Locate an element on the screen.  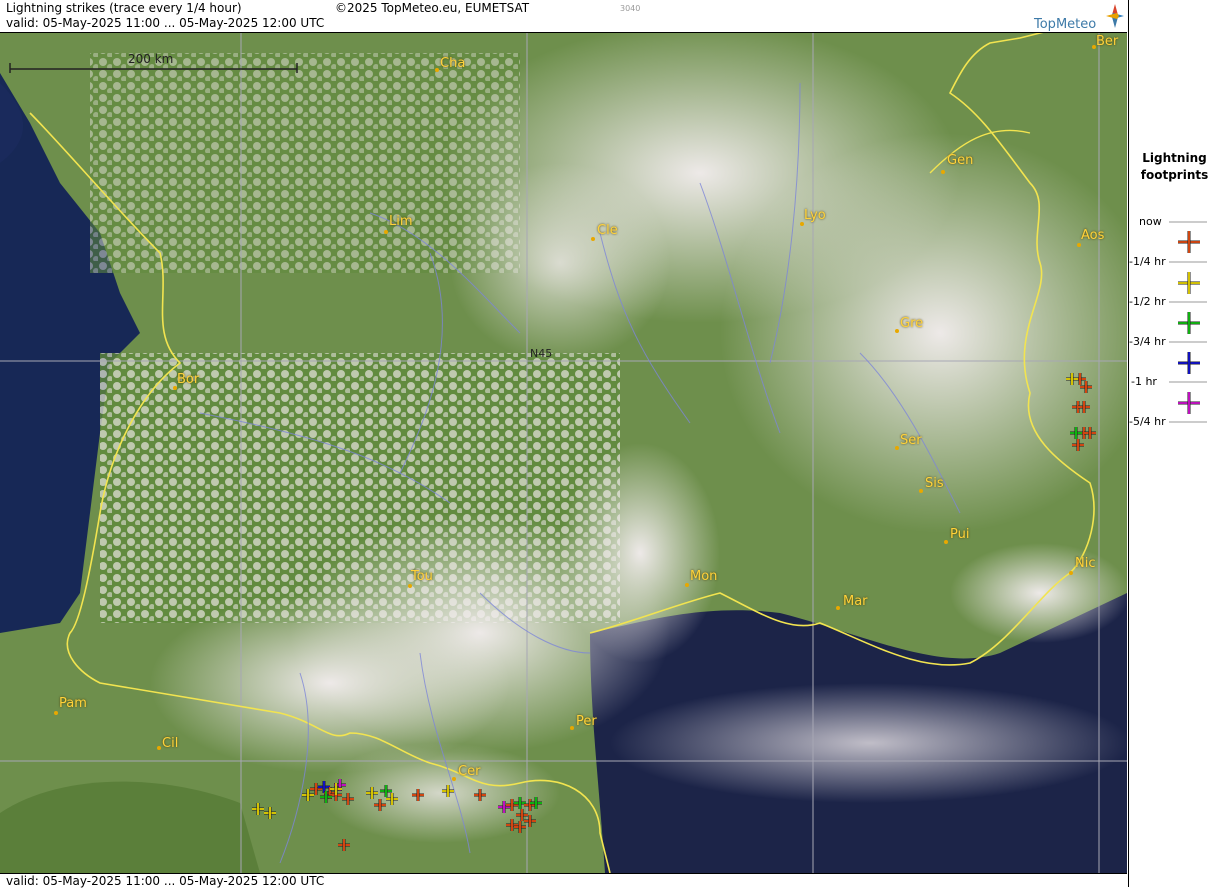
legend-symbols is located at coordinates (1188, 322).